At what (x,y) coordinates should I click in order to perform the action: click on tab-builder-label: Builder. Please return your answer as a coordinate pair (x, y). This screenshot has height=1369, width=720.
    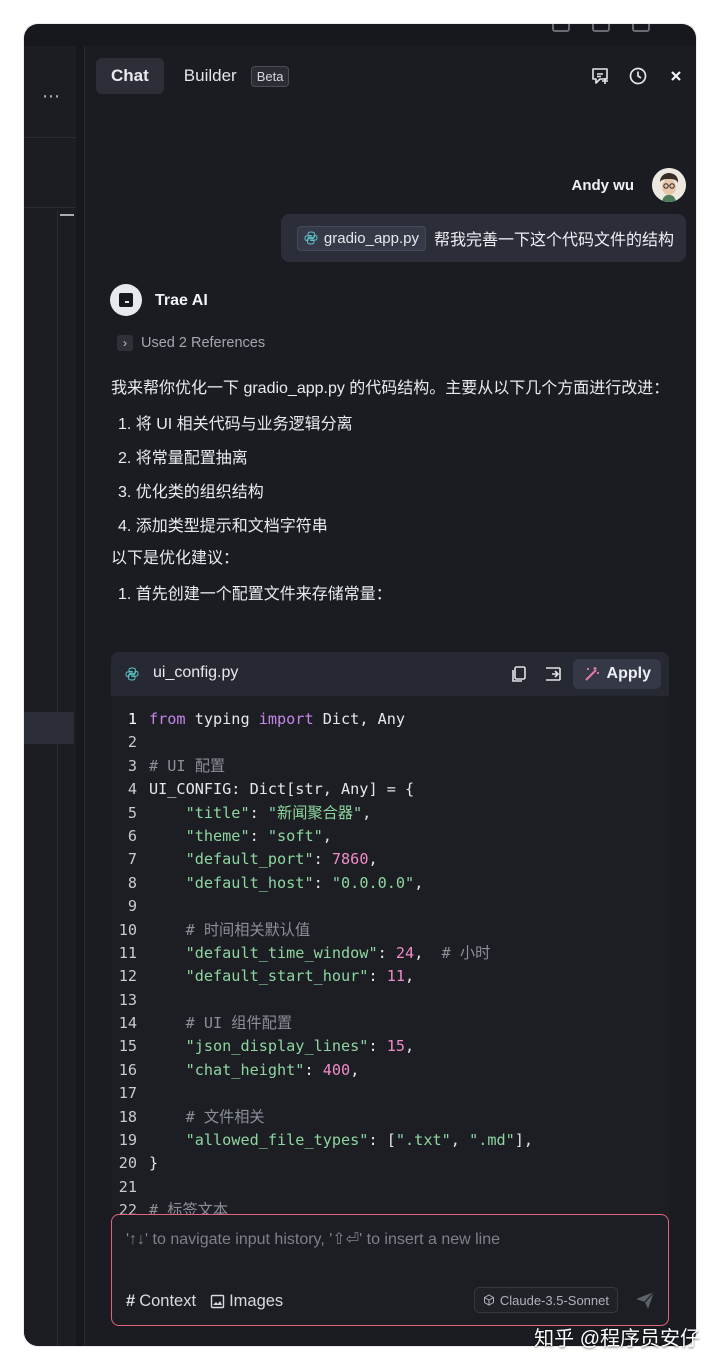
    Looking at the image, I should click on (210, 75).